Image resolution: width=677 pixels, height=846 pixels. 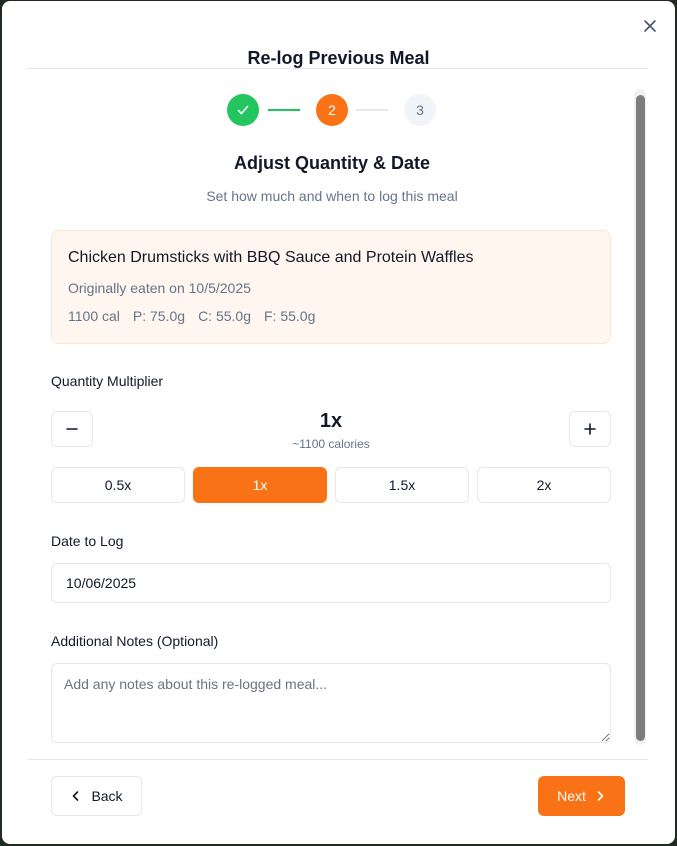 What do you see at coordinates (331, 703) in the screenshot?
I see `notes-textarea` at bounding box center [331, 703].